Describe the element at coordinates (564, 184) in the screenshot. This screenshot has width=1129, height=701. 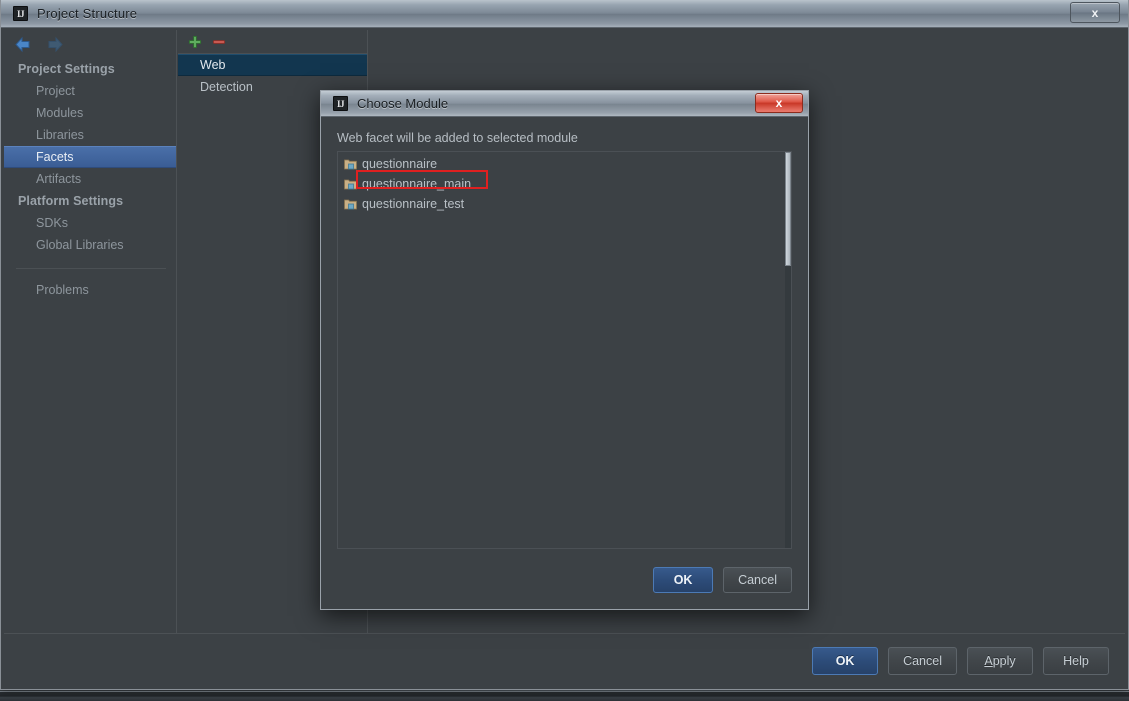
I see `list-item: questionnaire_main` at that location.